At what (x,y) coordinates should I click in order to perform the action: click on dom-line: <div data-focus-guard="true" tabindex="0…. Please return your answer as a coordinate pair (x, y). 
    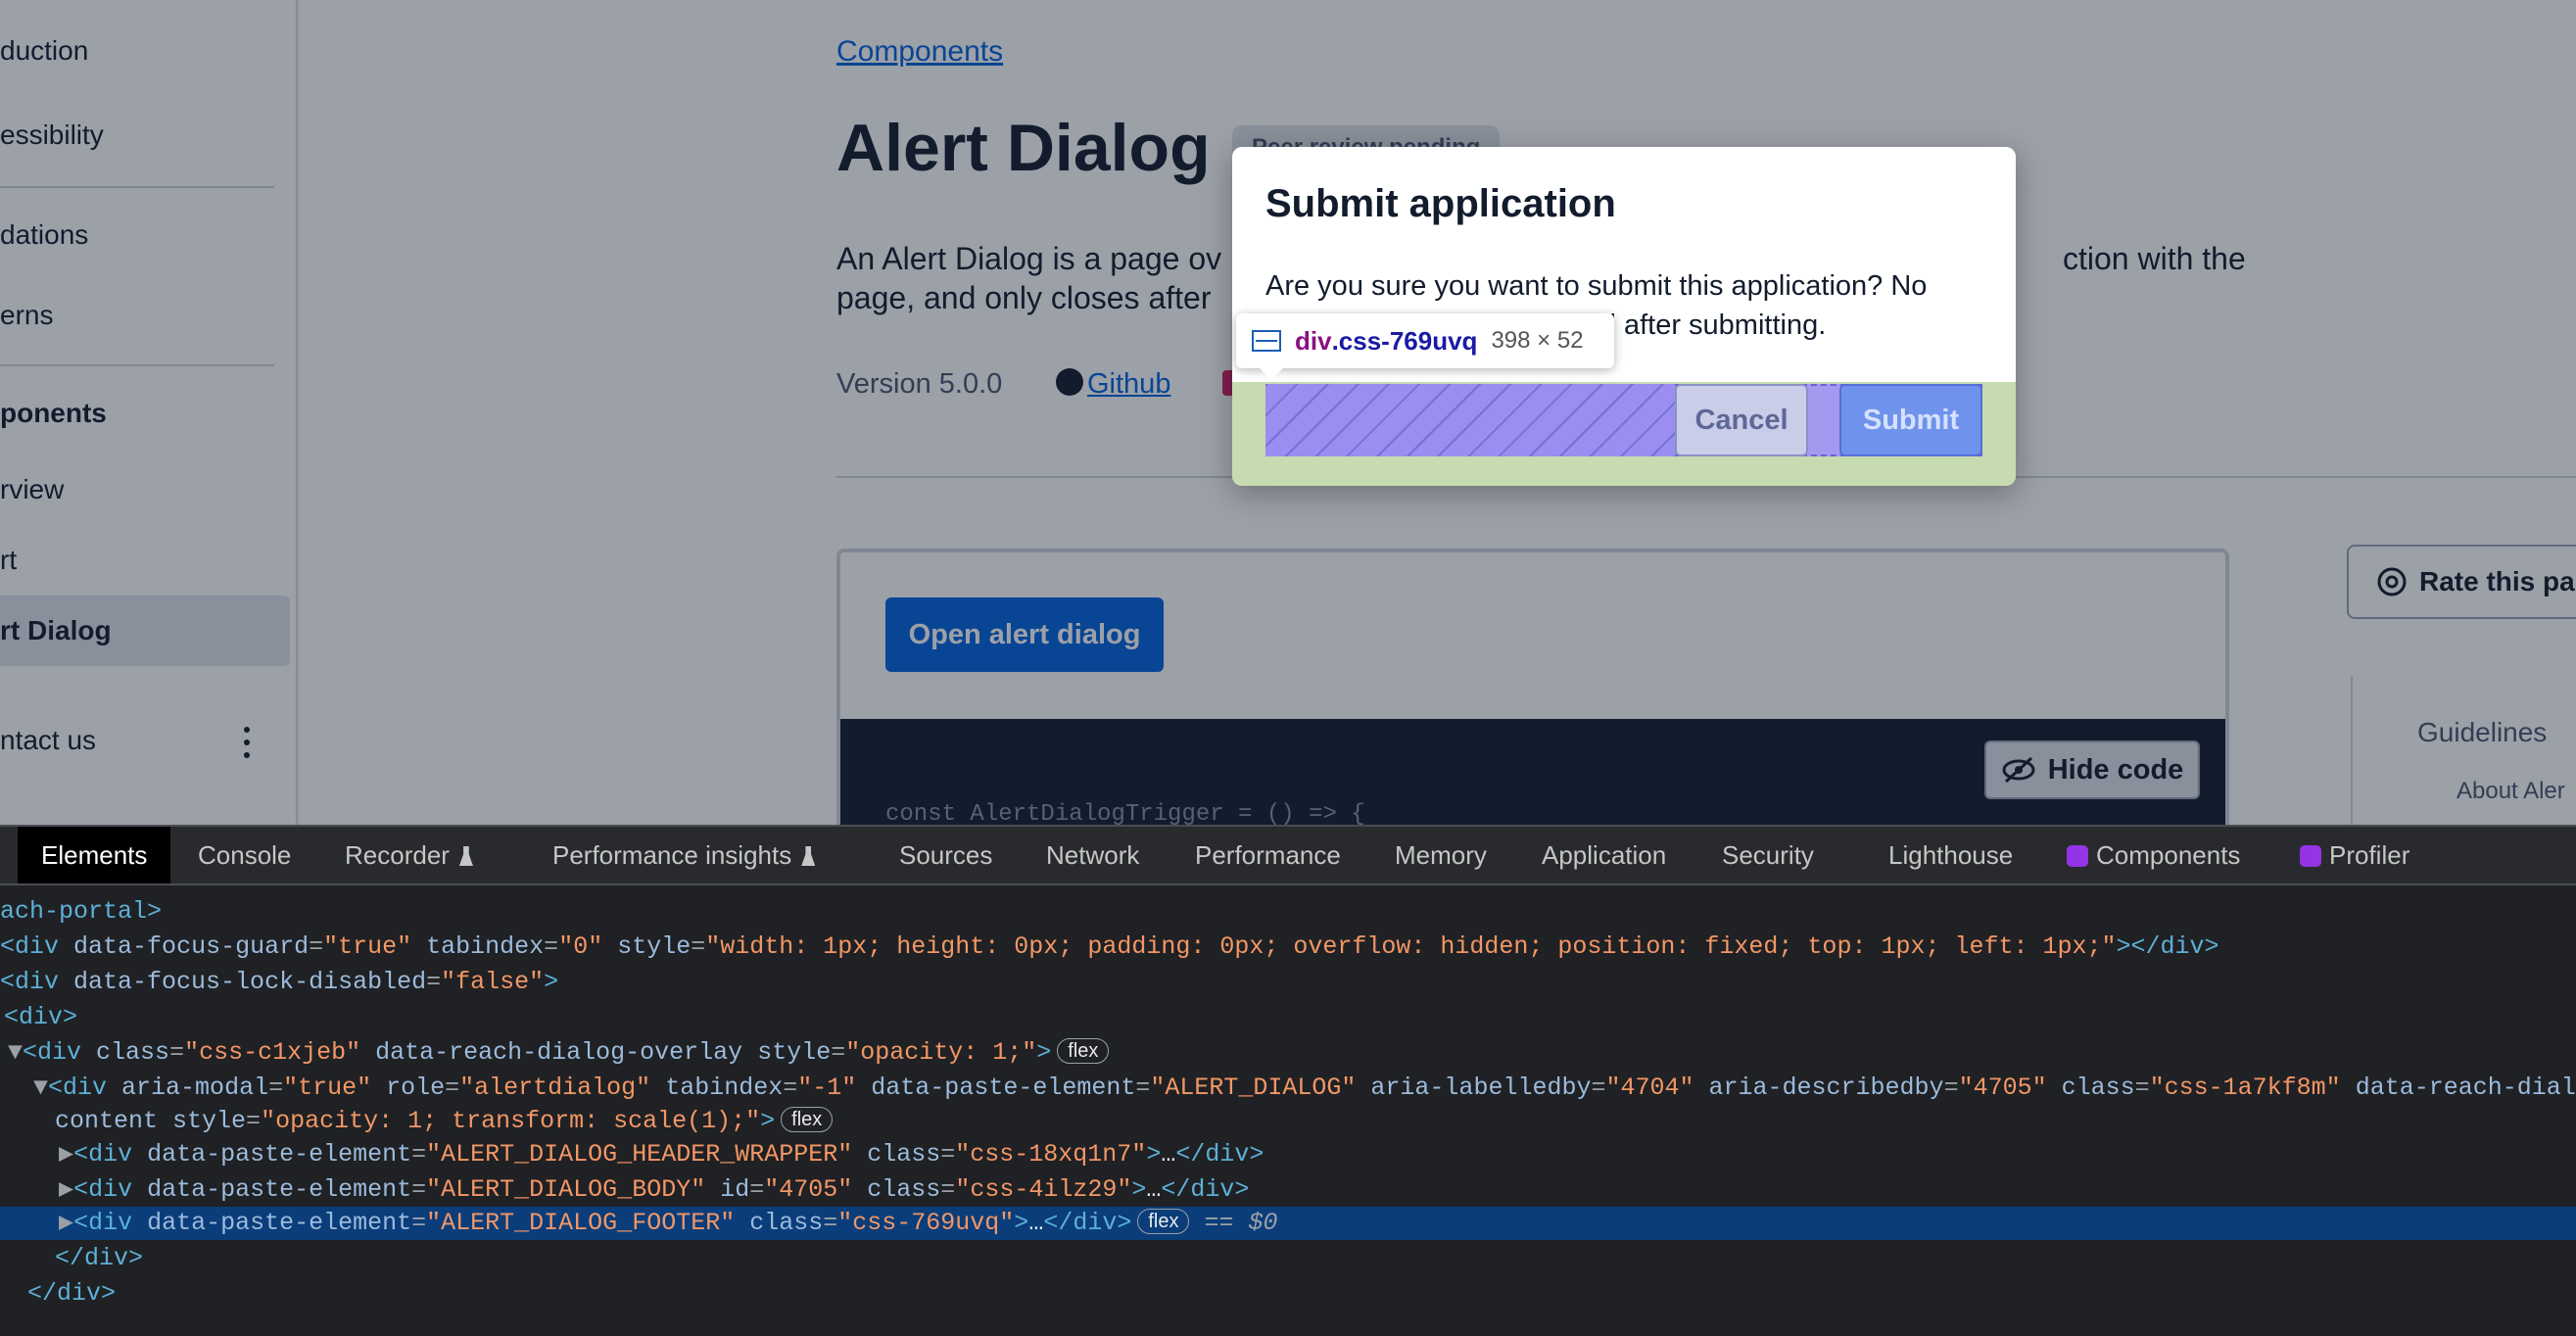
    Looking at the image, I should click on (1110, 947).